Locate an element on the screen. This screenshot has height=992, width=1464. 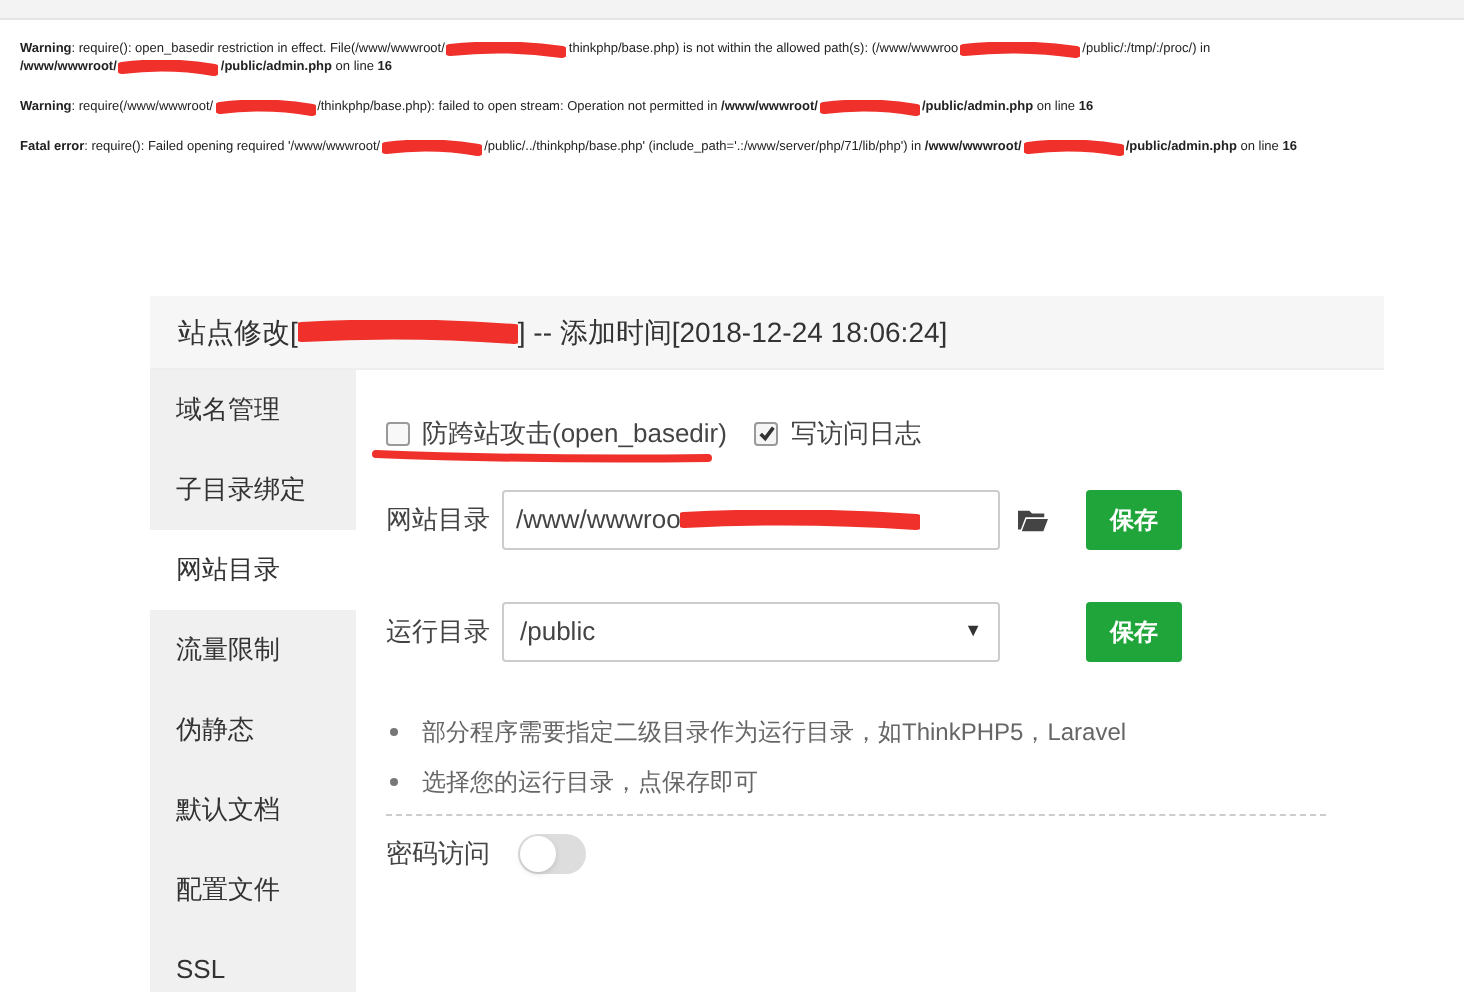
run-directory-select: /public ▼ is located at coordinates (751, 631).